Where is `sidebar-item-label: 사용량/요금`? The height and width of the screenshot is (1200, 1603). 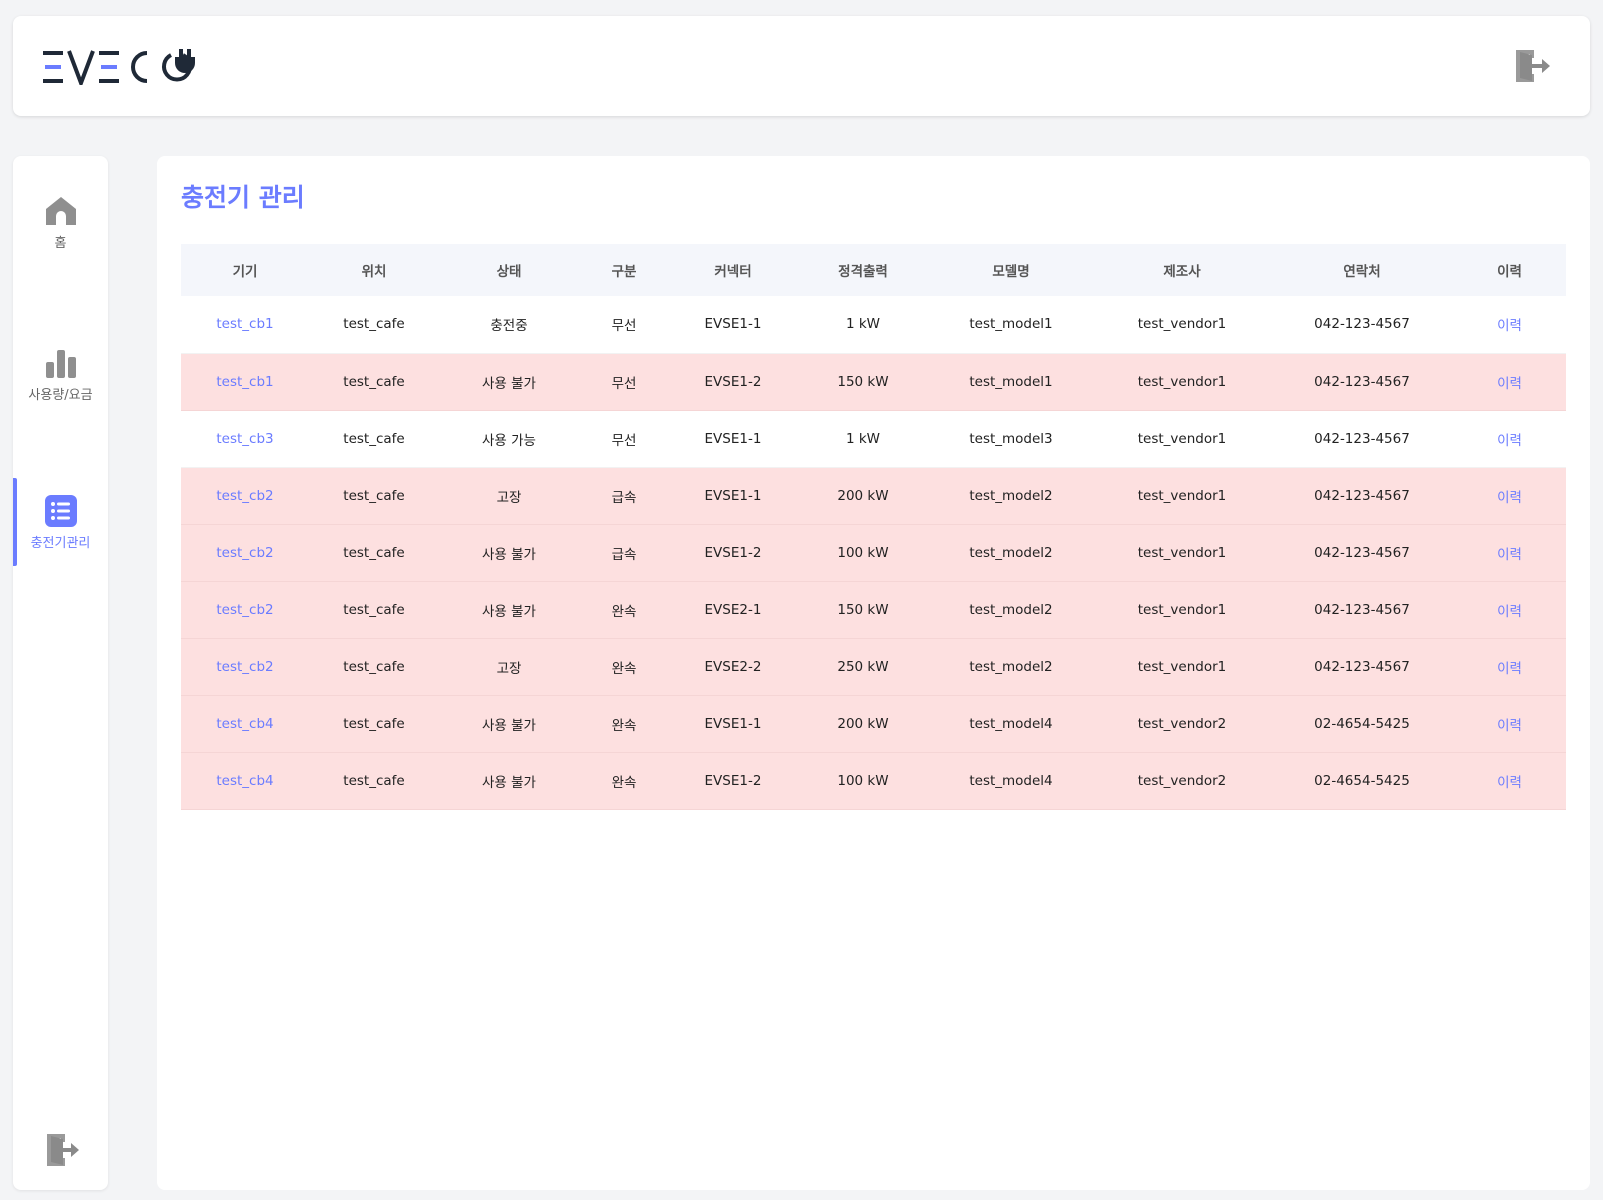 sidebar-item-label: 사용량/요금 is located at coordinates (60, 395).